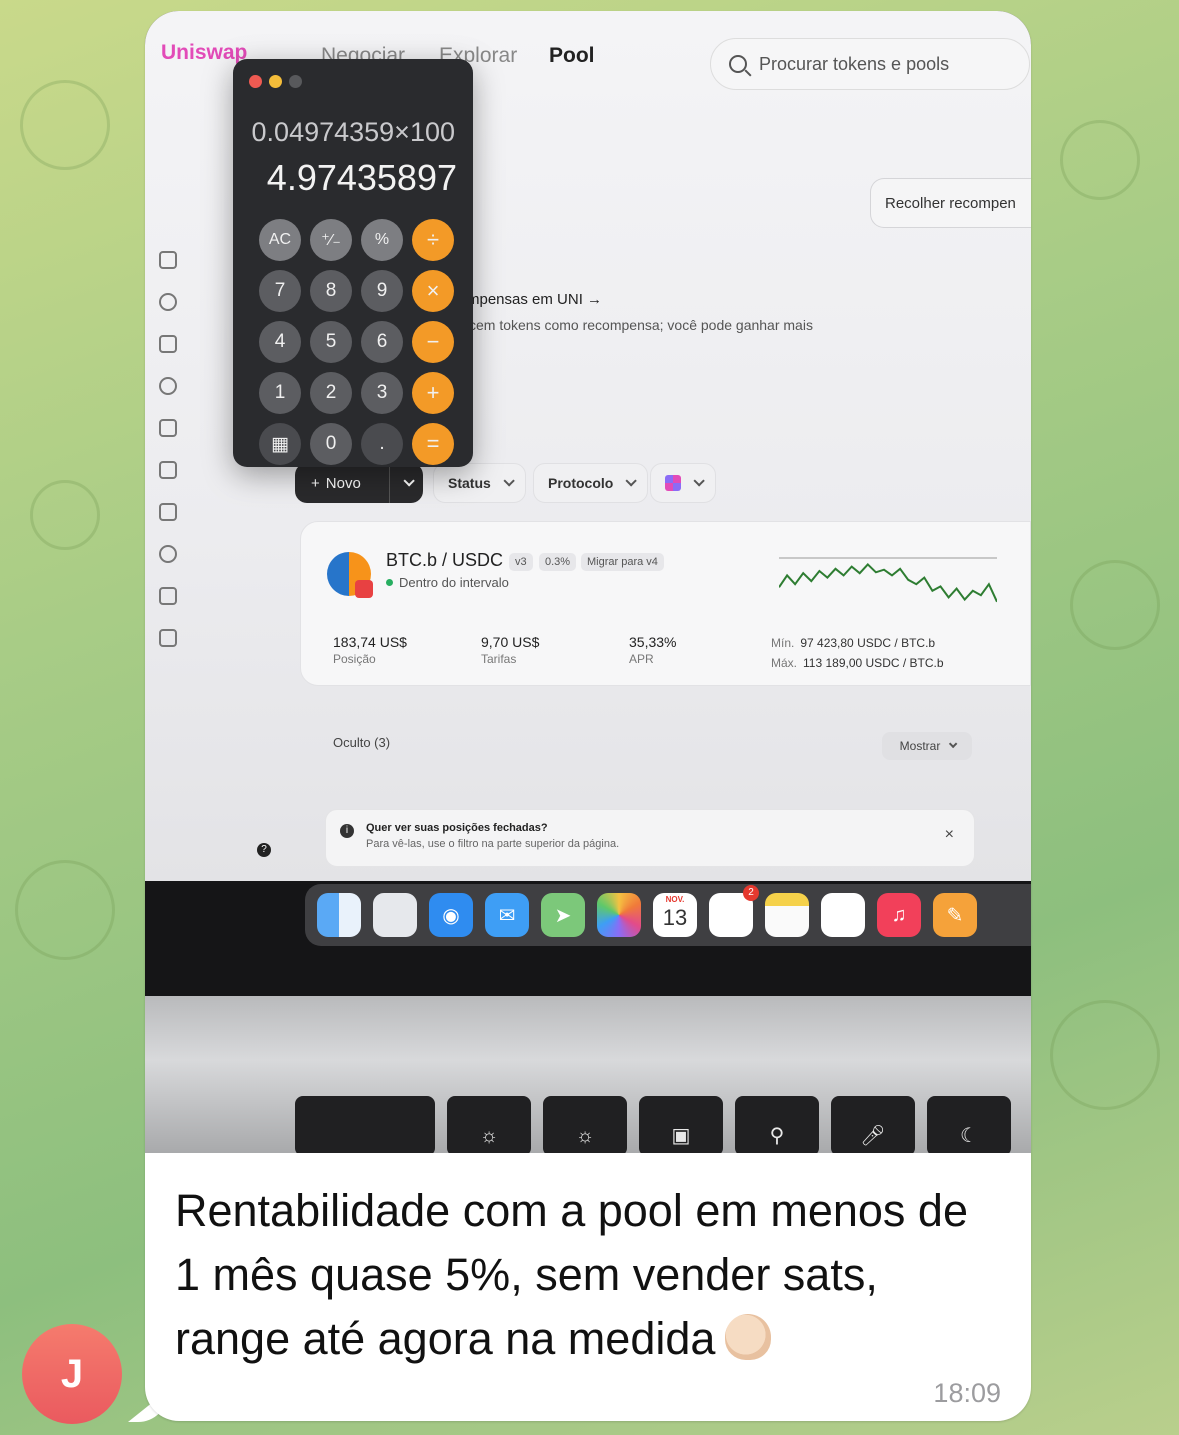 The image size is (1179, 1435). I want to click on collect-rewards-label: Recolher recompen, so click(950, 203).